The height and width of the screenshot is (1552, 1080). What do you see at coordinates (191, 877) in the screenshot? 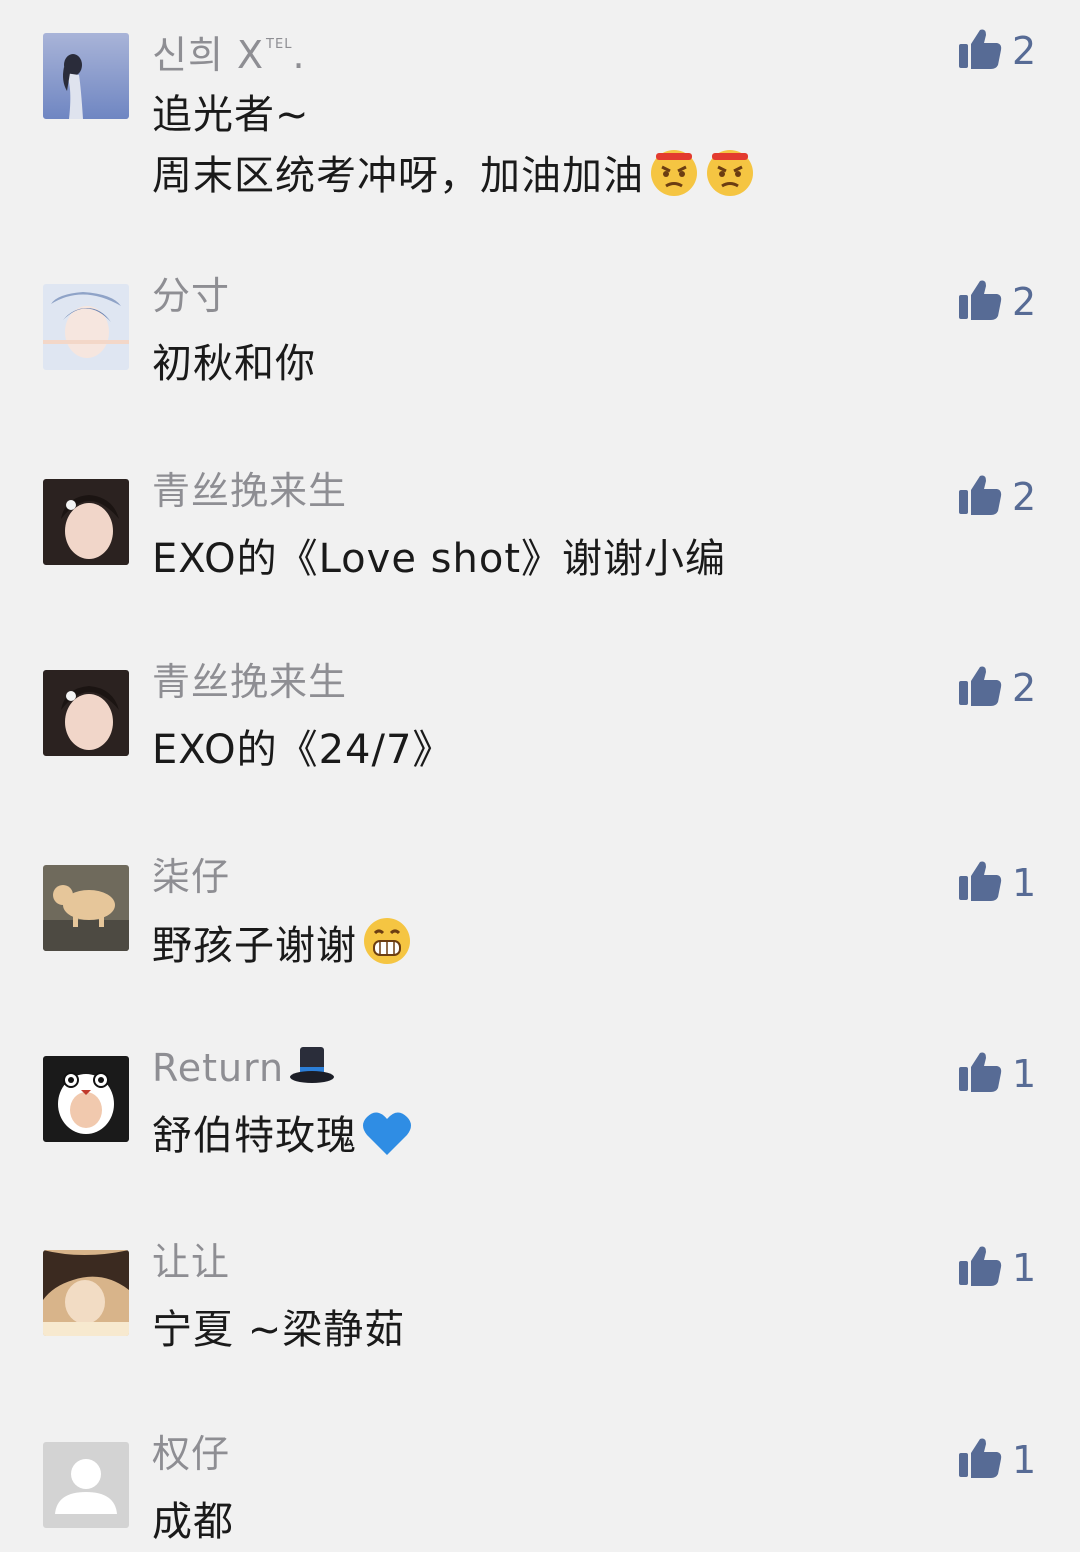
I see `commenter-name: 柒仔` at bounding box center [191, 877].